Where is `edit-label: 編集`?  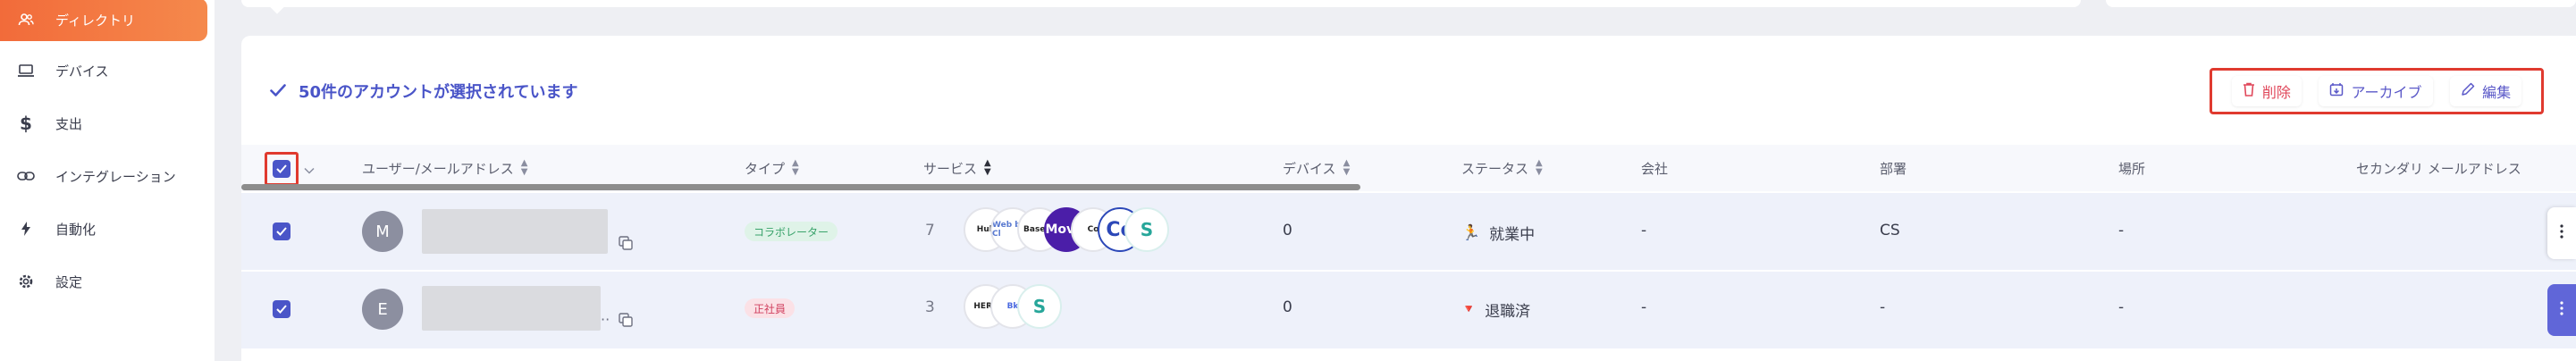 edit-label: 編集 is located at coordinates (2497, 92).